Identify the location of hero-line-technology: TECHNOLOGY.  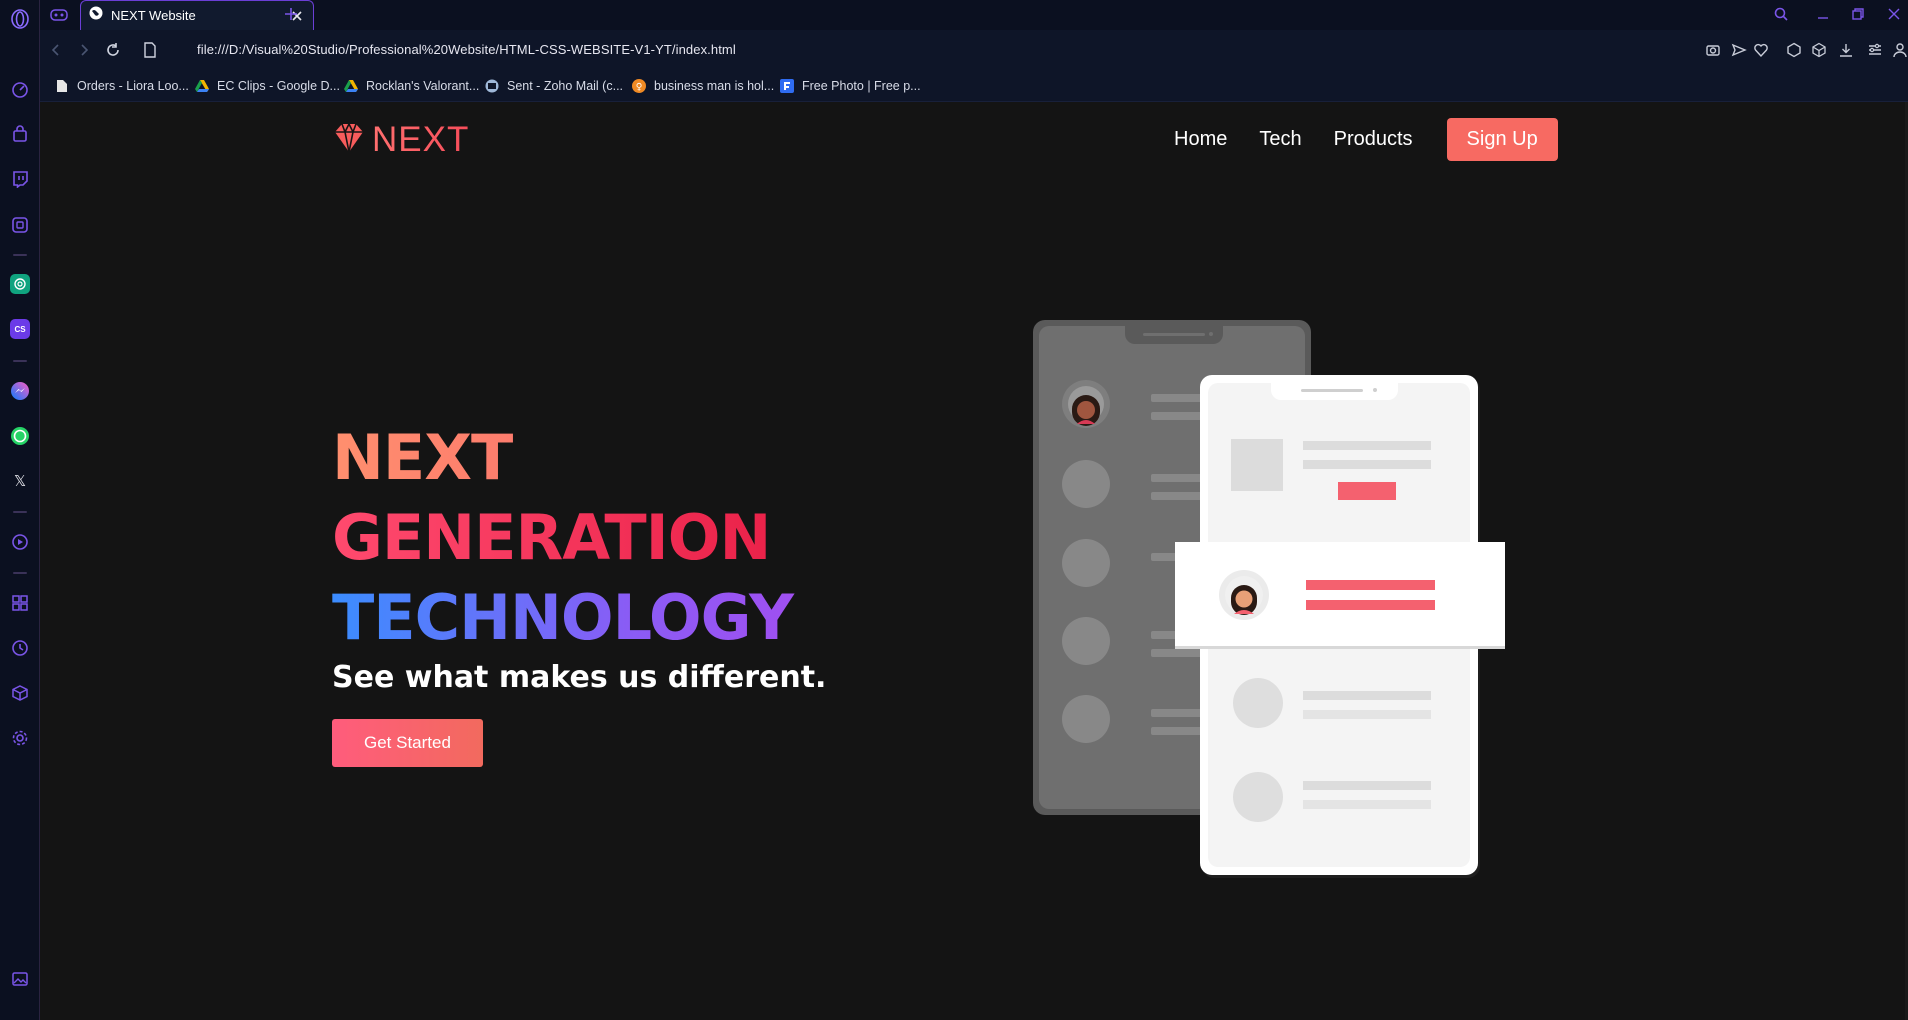
(579, 618).